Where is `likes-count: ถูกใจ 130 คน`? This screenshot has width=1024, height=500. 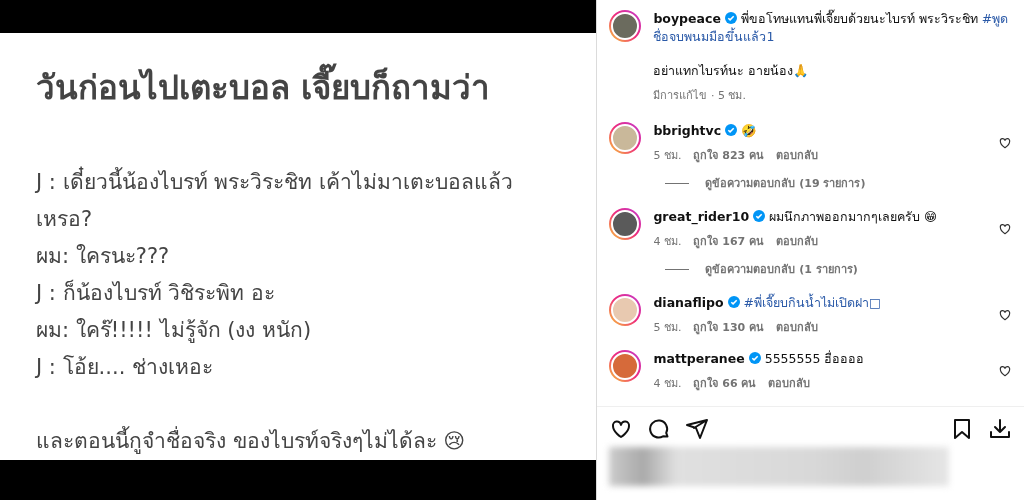 likes-count: ถูกใจ 130 คน is located at coordinates (729, 327).